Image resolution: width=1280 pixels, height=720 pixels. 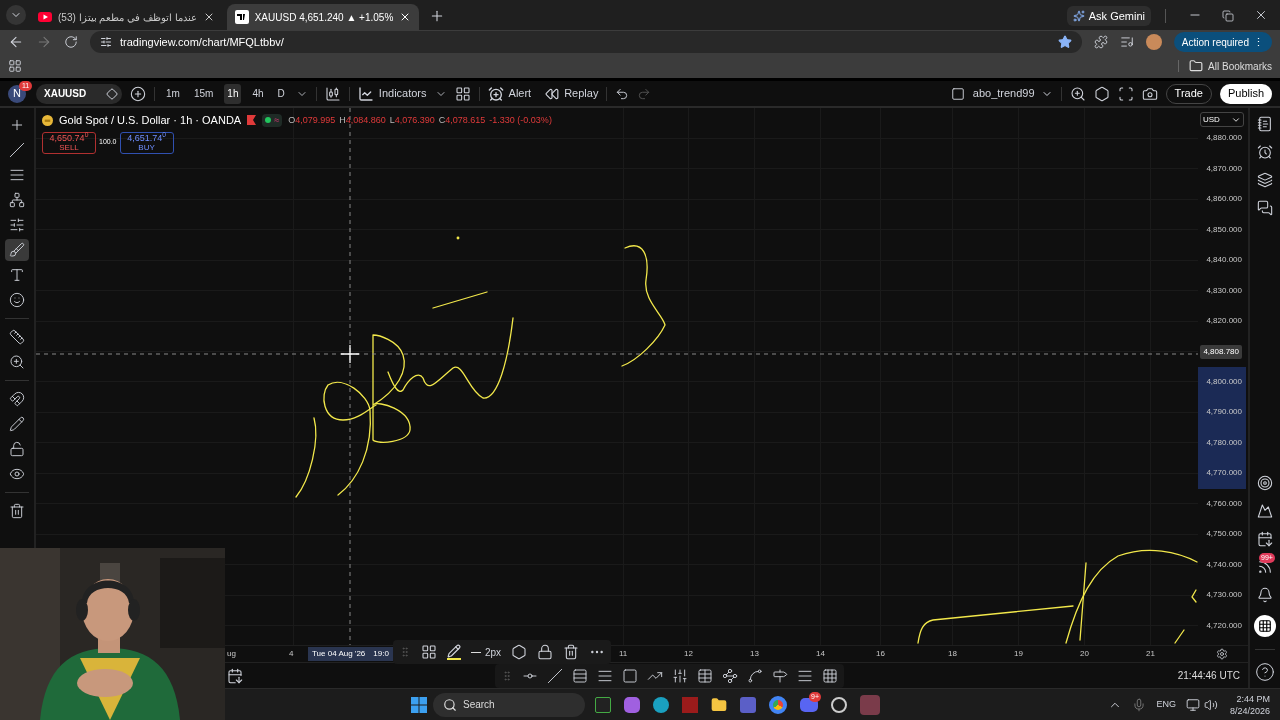 I want to click on symbol-title: Gold Spot / U.S. Dollar · 1h · OANDA, so click(x=150, y=120).